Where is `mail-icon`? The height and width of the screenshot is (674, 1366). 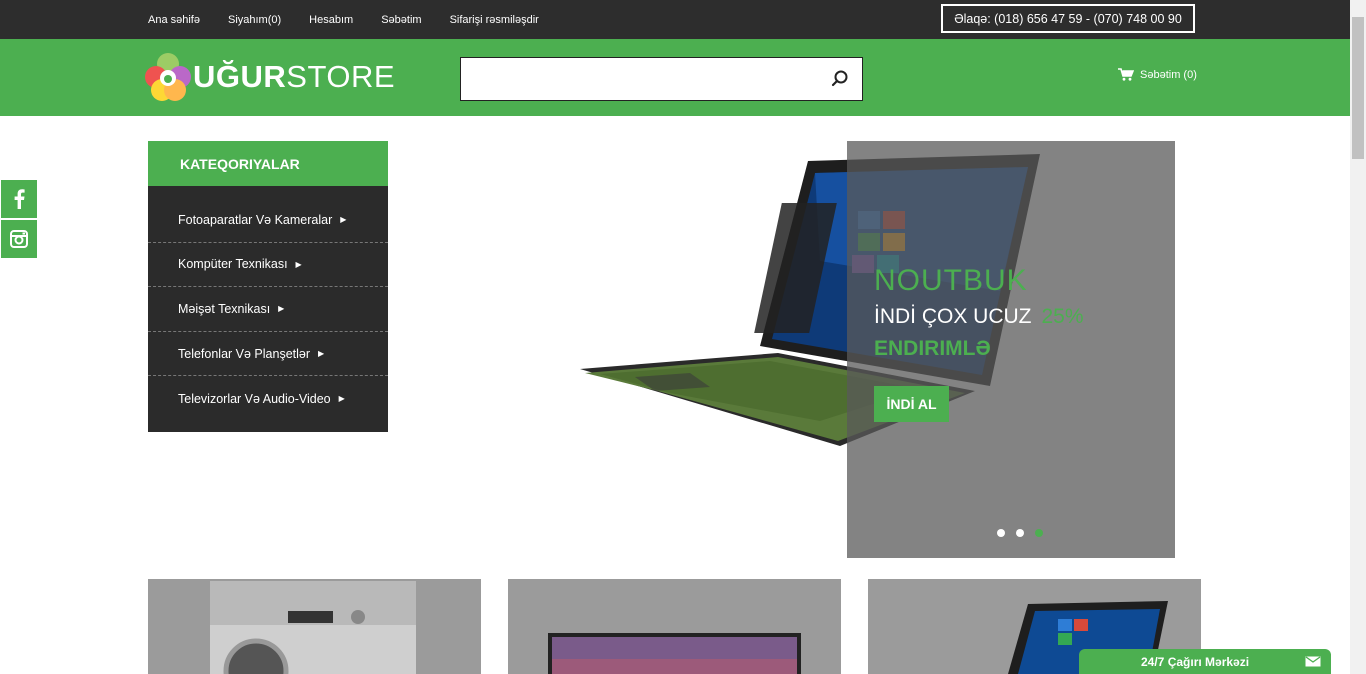
mail-icon is located at coordinates (1313, 661).